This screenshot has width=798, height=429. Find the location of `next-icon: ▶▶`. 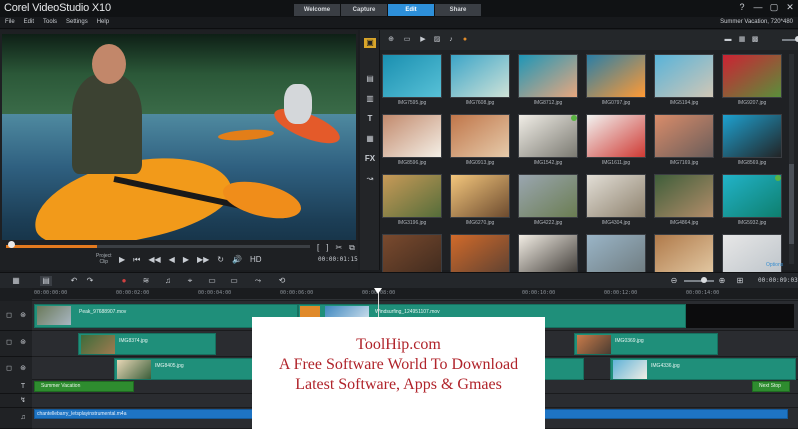

next-icon: ▶▶ is located at coordinates (203, 260).